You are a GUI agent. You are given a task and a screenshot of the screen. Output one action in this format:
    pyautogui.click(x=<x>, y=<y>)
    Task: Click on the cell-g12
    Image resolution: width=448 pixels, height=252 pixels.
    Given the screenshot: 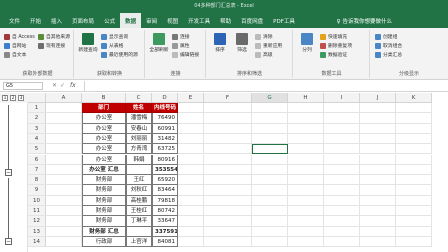 What is the action you would take?
    pyautogui.click(x=270, y=221)
    